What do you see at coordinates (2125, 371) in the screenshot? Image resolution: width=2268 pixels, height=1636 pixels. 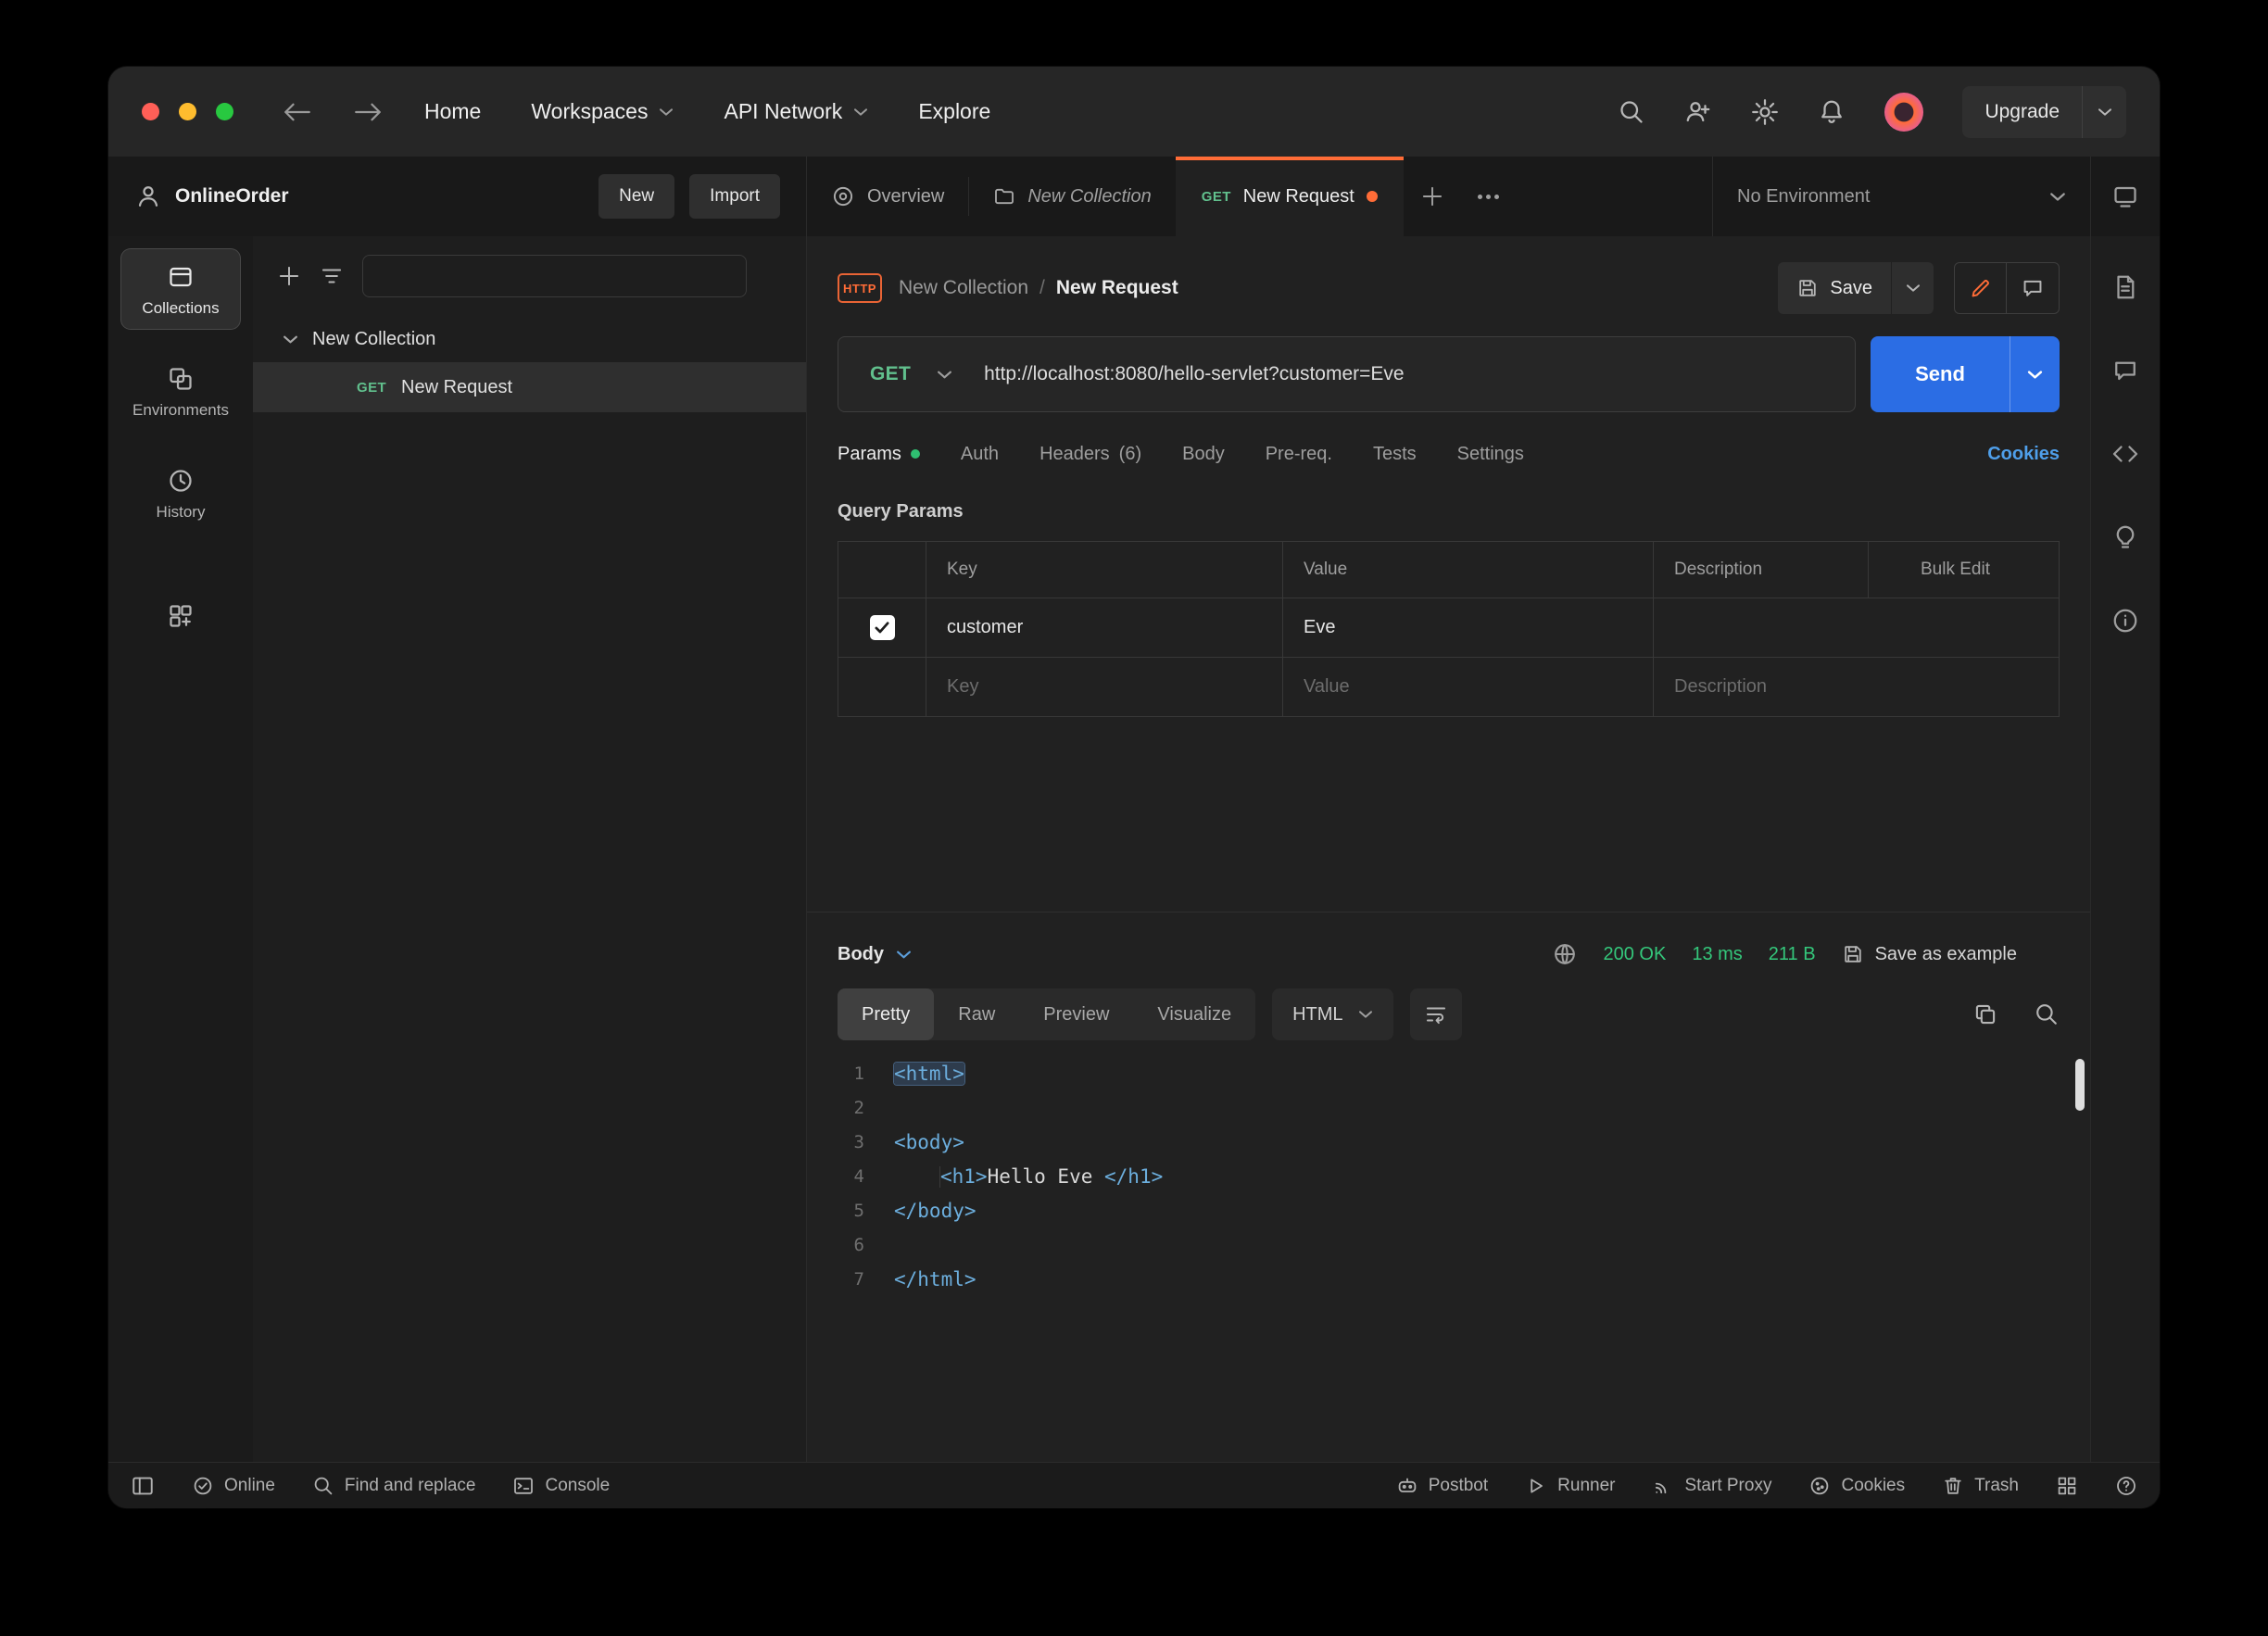 I see `comments-icon` at bounding box center [2125, 371].